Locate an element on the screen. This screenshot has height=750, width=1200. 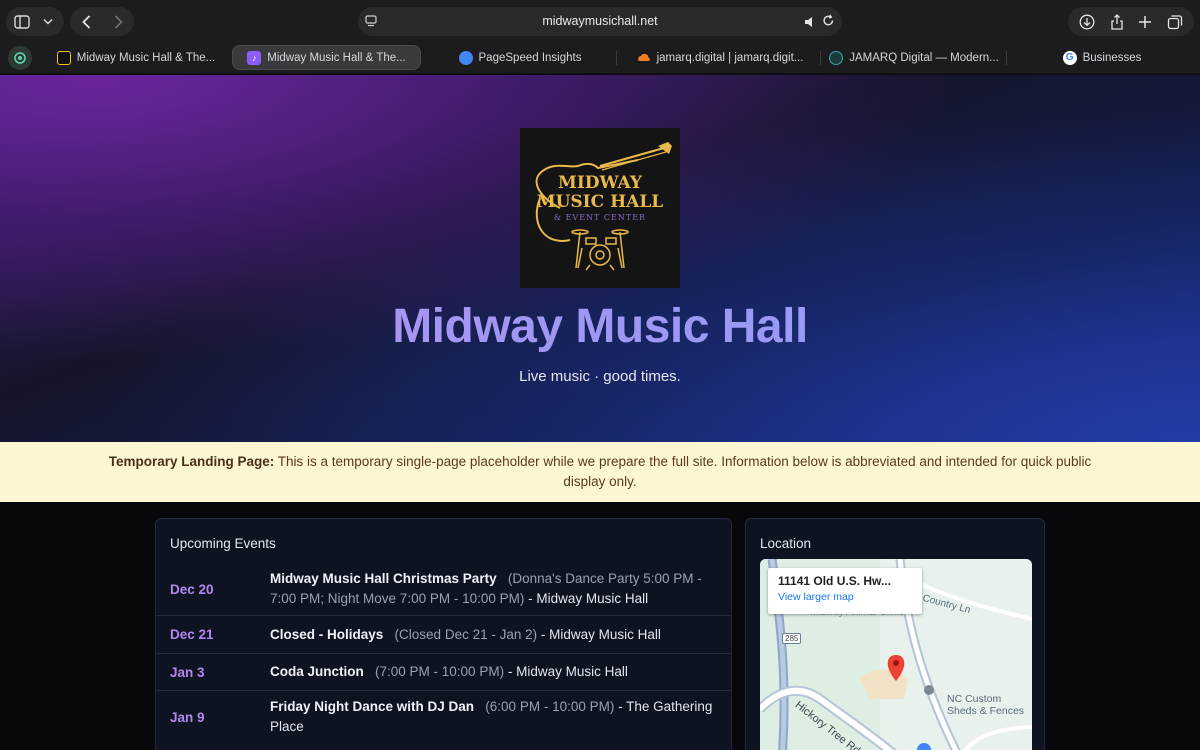
share-icon is located at coordinates (1117, 21).